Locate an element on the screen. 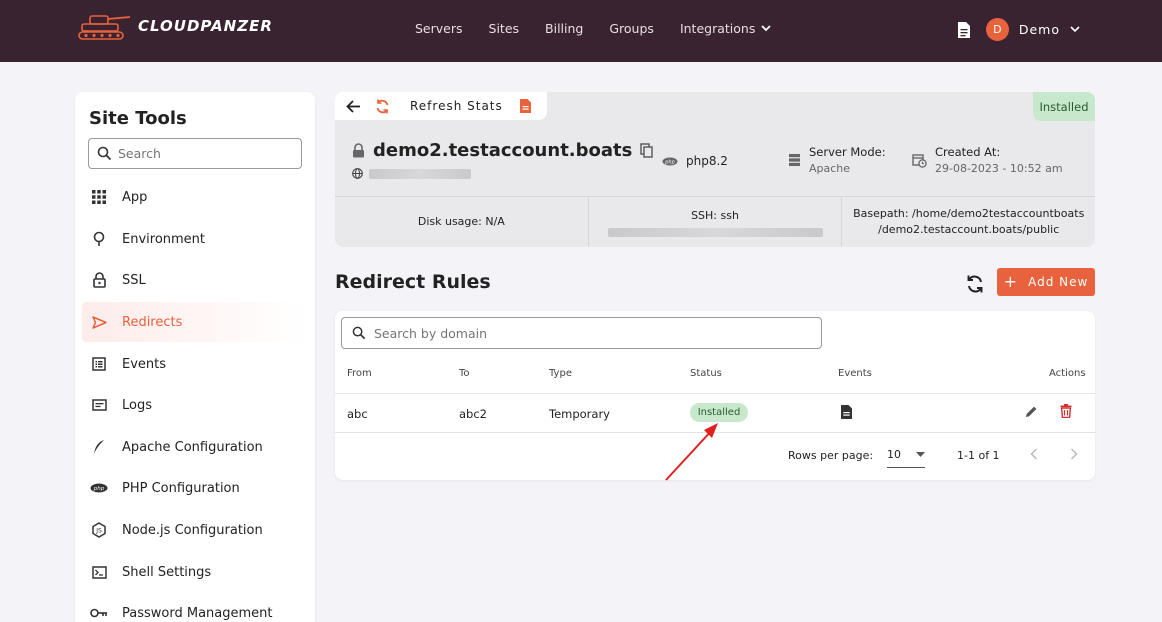 The height and width of the screenshot is (622, 1162). server-icon is located at coordinates (794, 160).